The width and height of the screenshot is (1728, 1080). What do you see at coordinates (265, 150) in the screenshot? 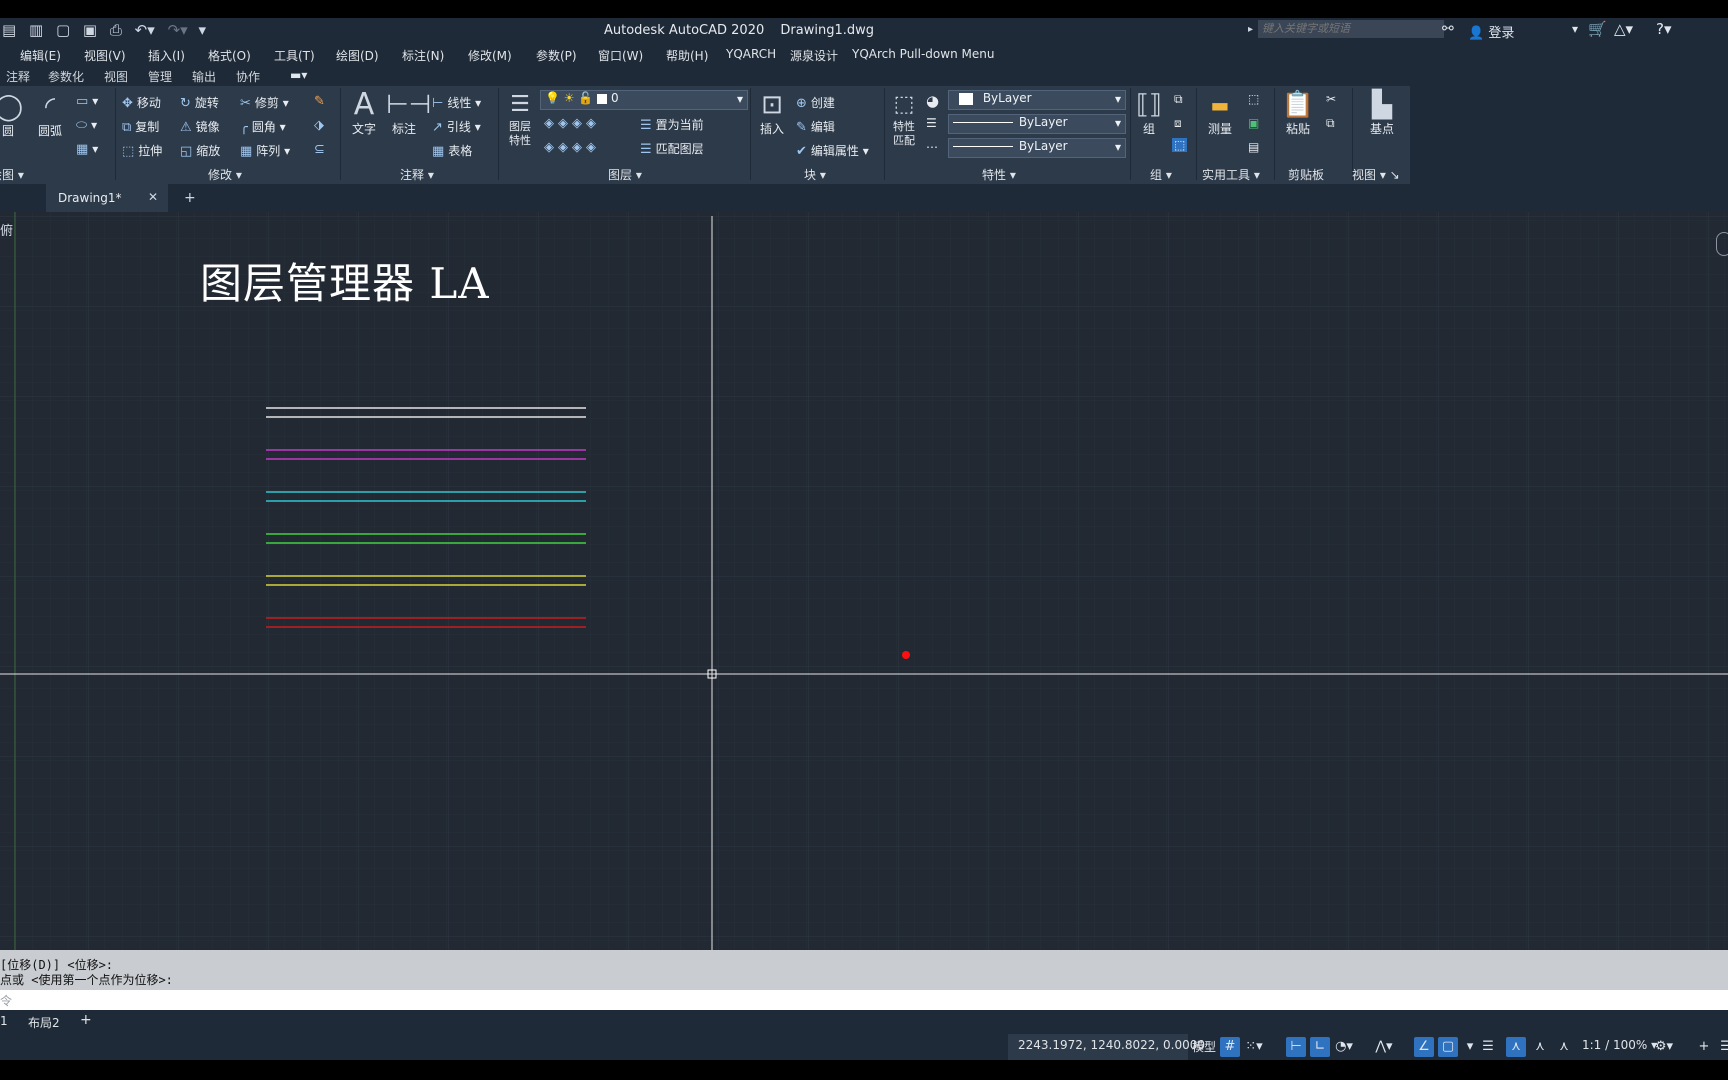
I see `array-button: ▦ 阵列 ▾` at bounding box center [265, 150].